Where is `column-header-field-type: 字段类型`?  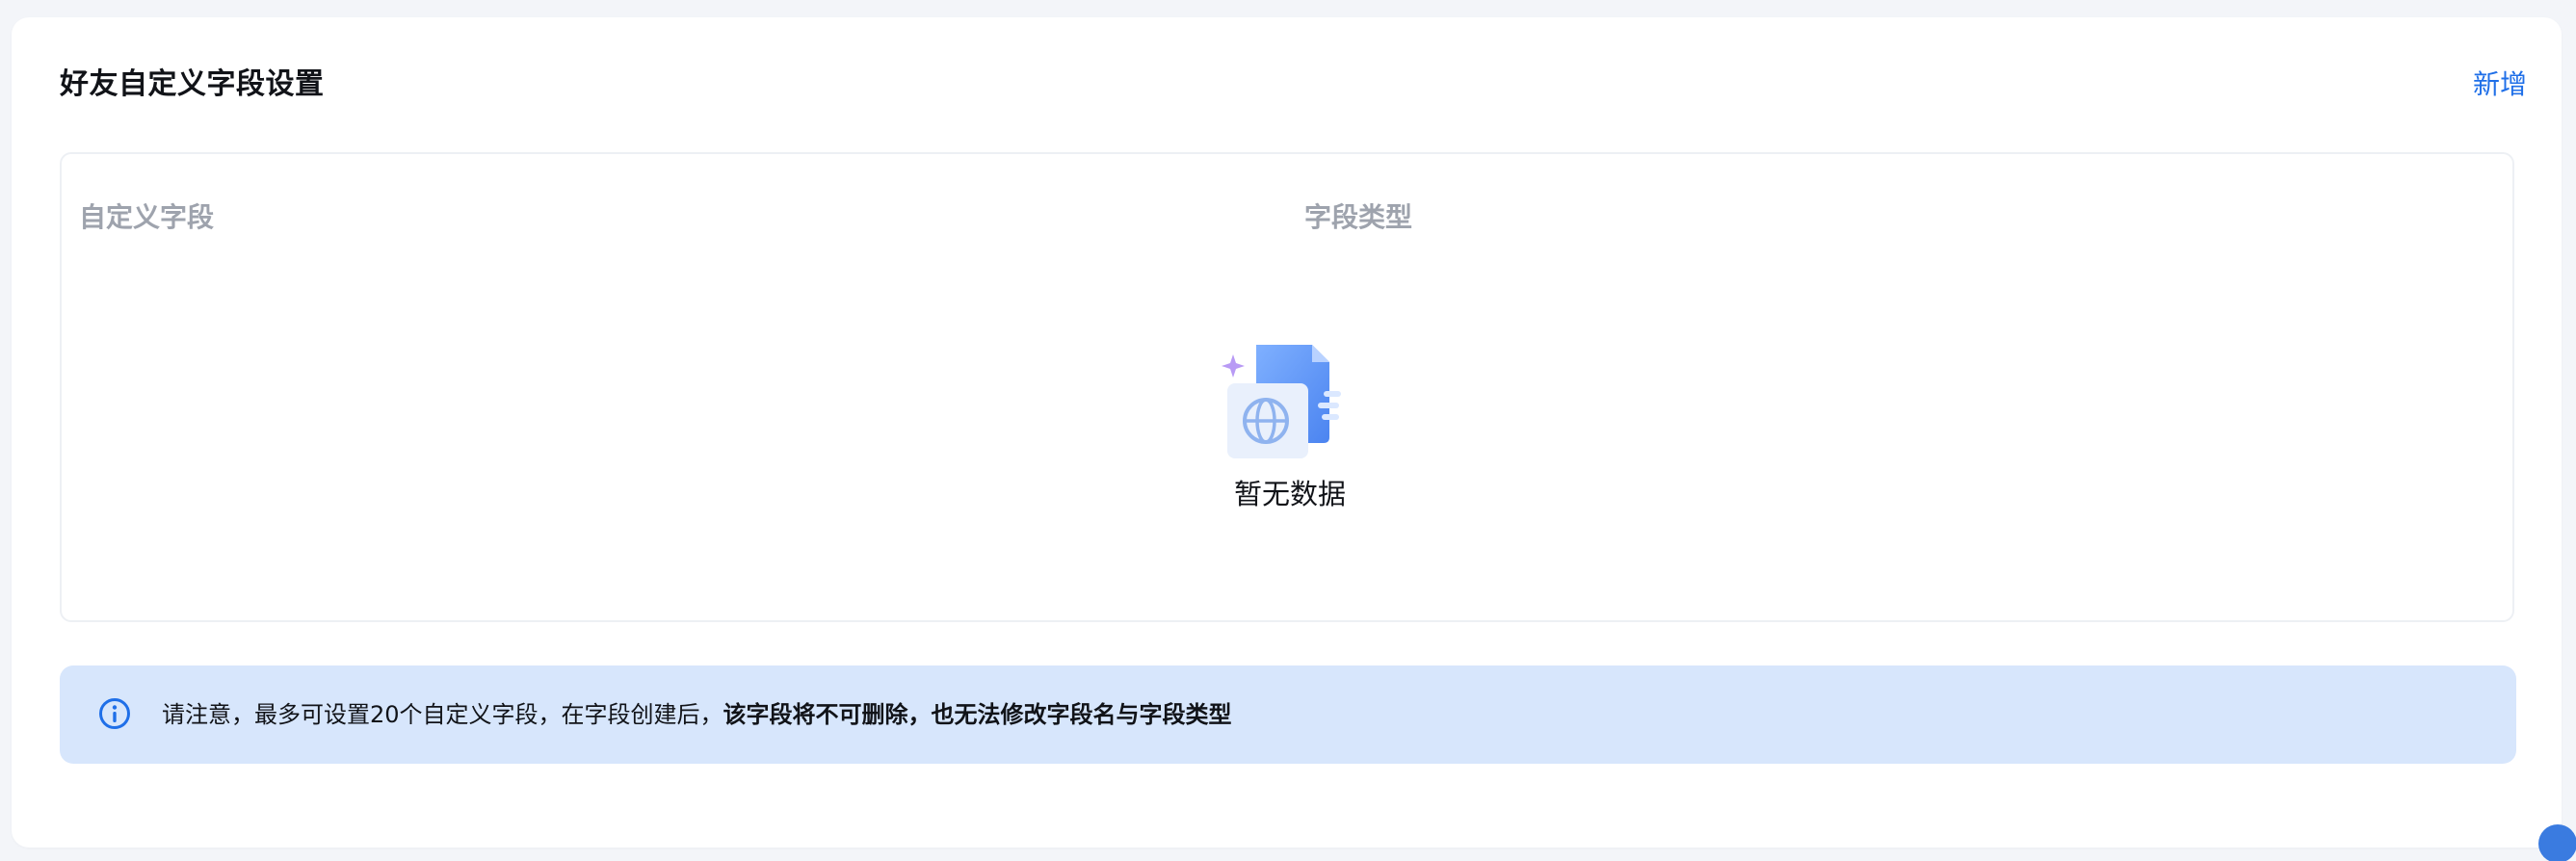 column-header-field-type: 字段类型 is located at coordinates (1359, 217).